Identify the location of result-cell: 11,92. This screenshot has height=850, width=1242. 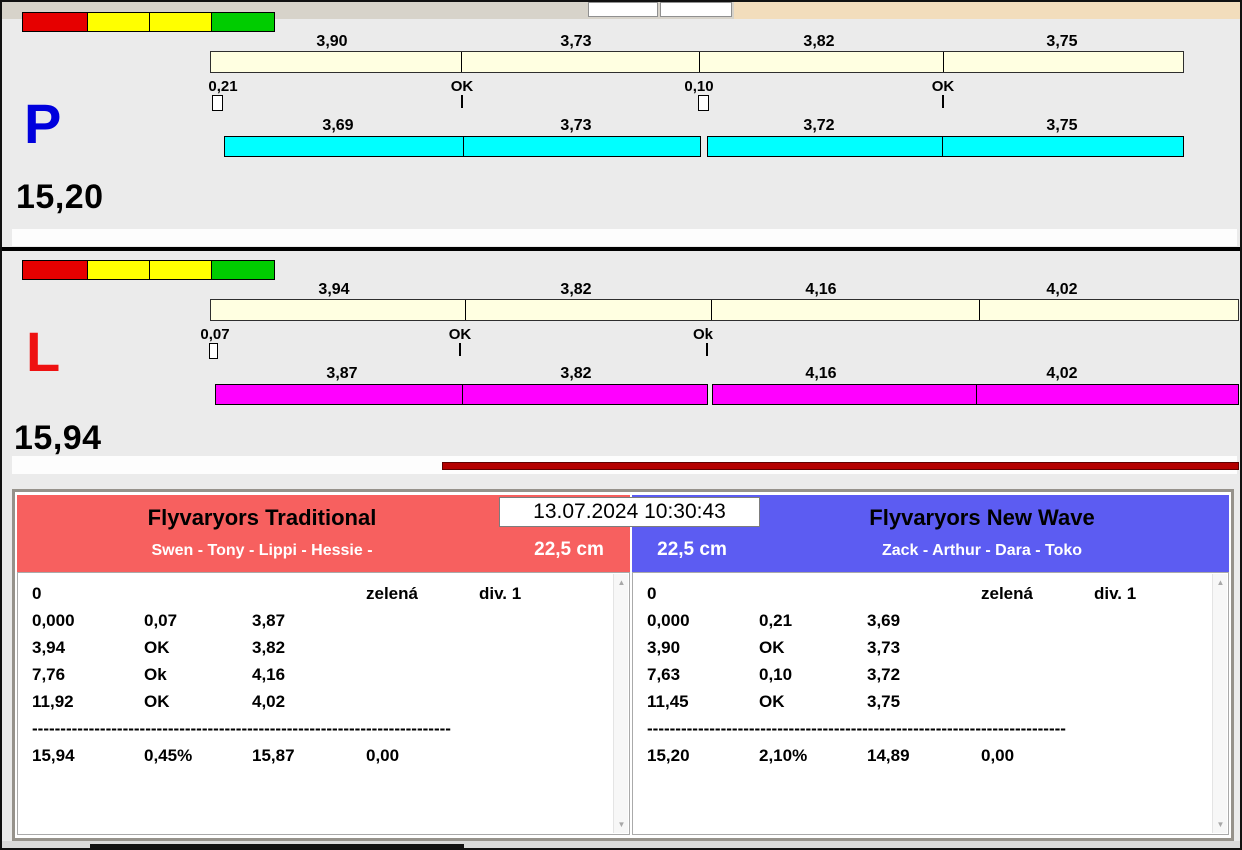
(53, 701).